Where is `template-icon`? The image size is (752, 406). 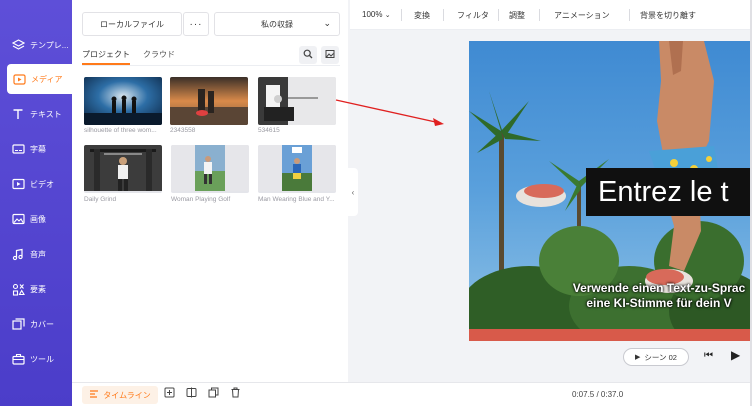 template-icon is located at coordinates (18, 45).